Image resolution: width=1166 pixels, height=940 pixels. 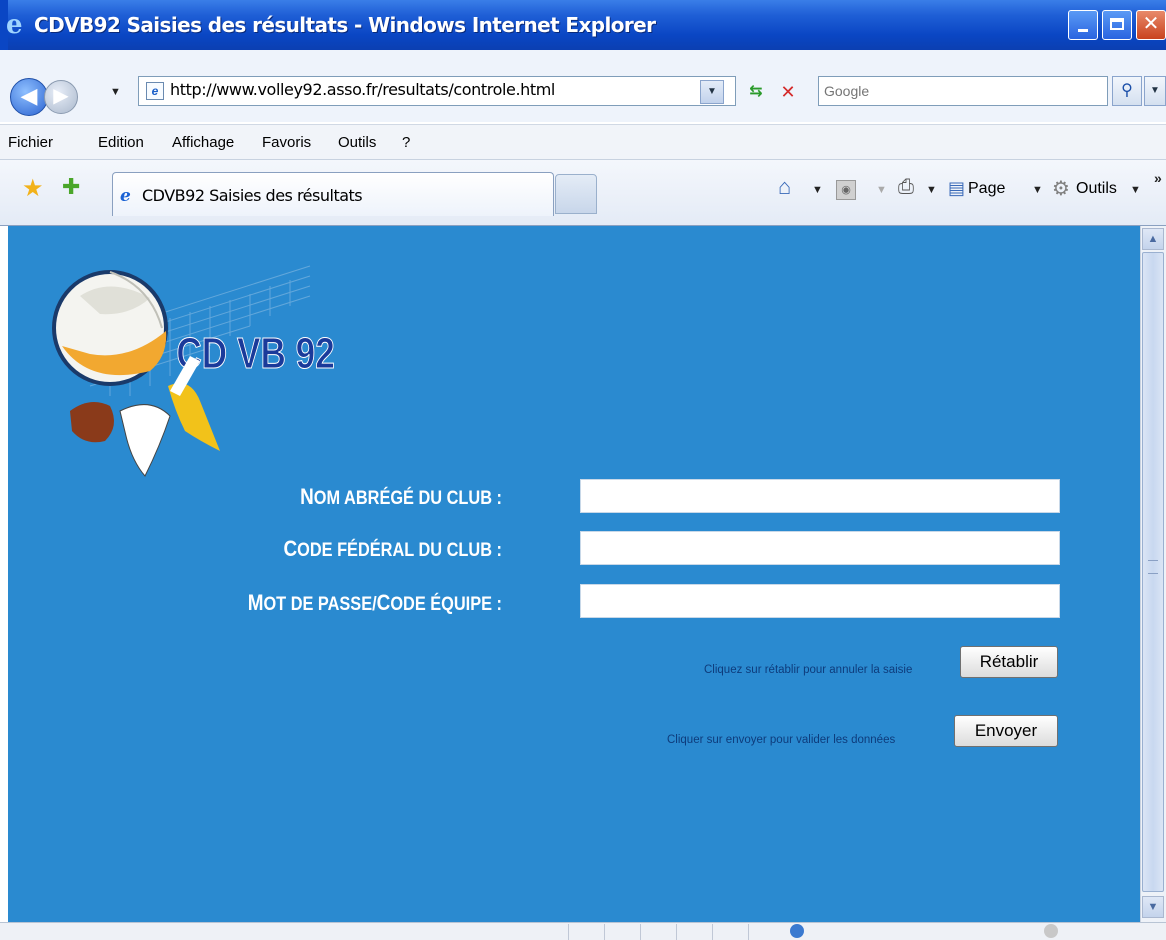 What do you see at coordinates (788, 92) in the screenshot?
I see `stop-icon: ✕` at bounding box center [788, 92].